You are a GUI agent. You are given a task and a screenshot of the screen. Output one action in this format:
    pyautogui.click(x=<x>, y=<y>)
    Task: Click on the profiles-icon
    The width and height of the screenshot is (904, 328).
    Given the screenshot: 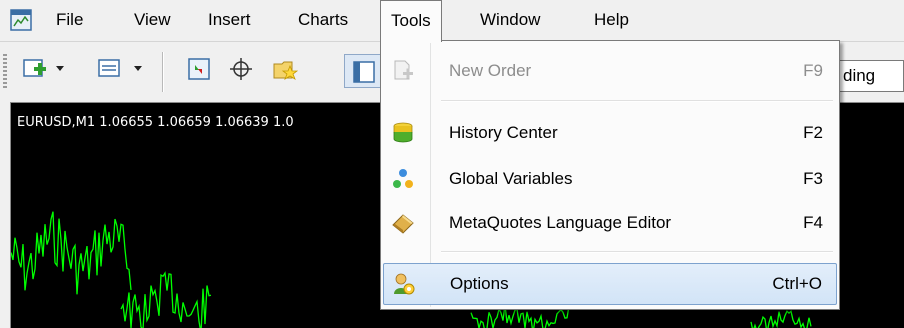 What is the action you would take?
    pyautogui.click(x=109, y=69)
    